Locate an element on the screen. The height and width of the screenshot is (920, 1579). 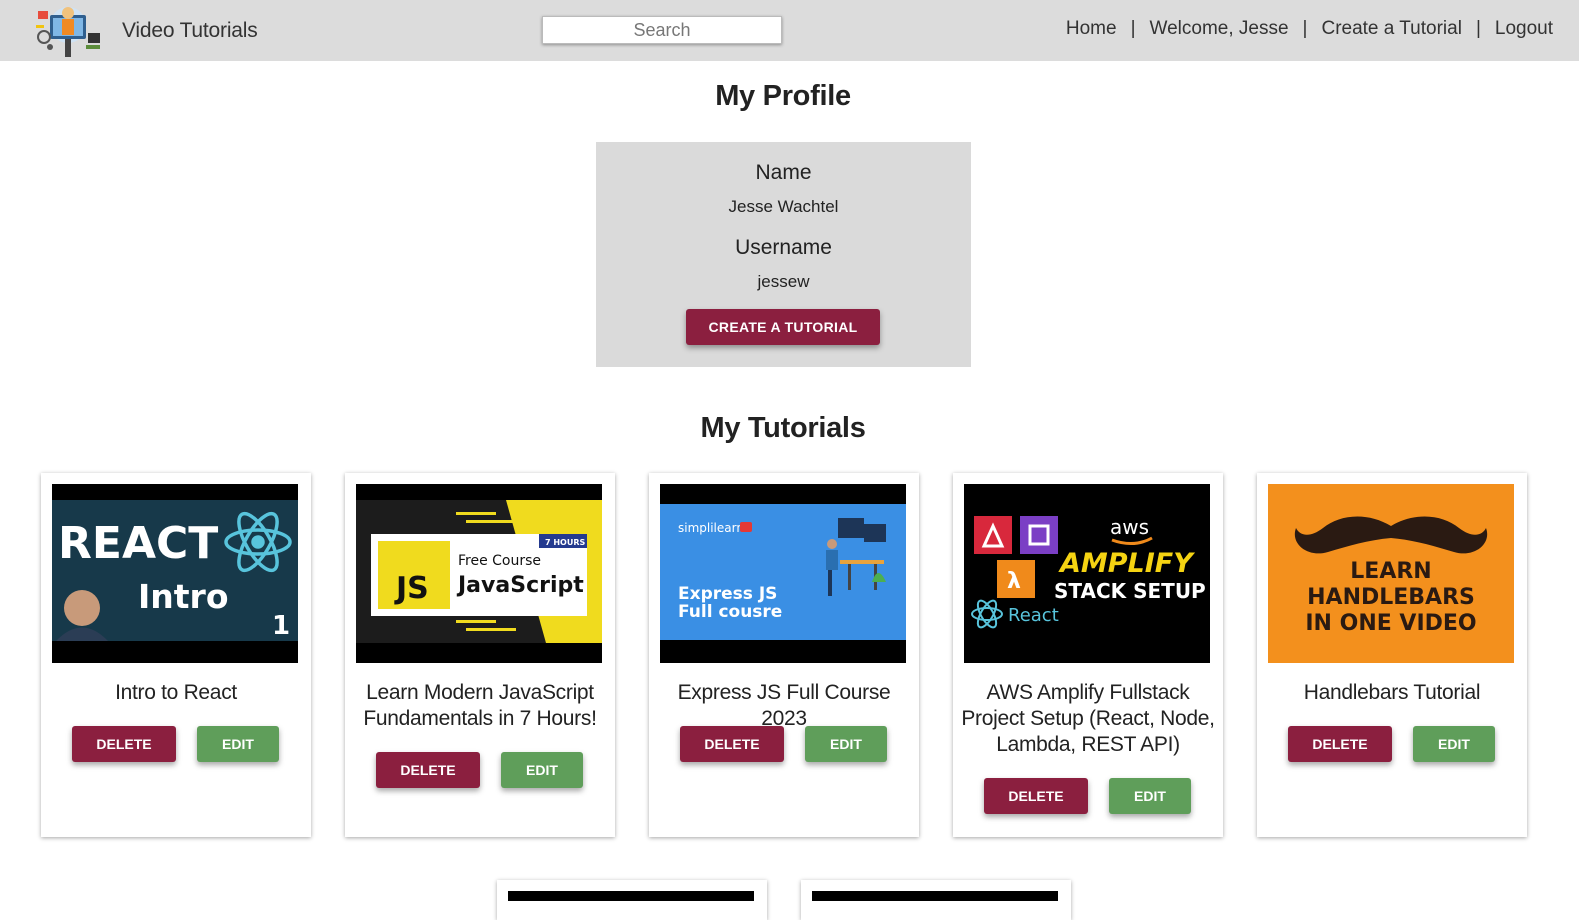
nav-link-create-tutorial: Create a Tutorial is located at coordinates (1391, 29).